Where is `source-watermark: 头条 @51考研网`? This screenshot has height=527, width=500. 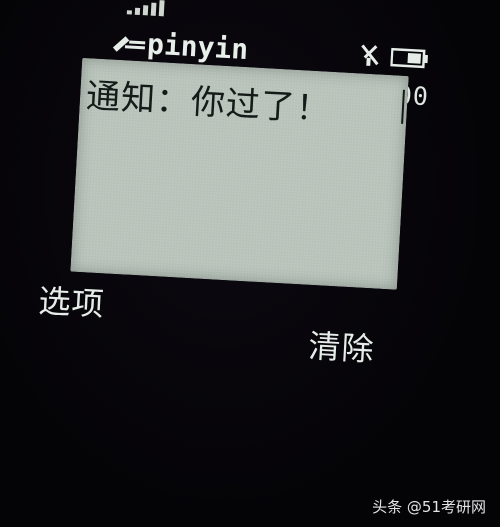
source-watermark: 头条 @51考研网 is located at coordinates (429, 507).